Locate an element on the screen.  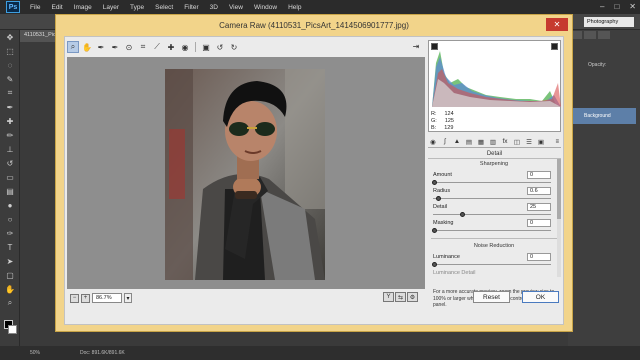
preview-settings-icon: ⚙ is located at coordinates (412, 297).